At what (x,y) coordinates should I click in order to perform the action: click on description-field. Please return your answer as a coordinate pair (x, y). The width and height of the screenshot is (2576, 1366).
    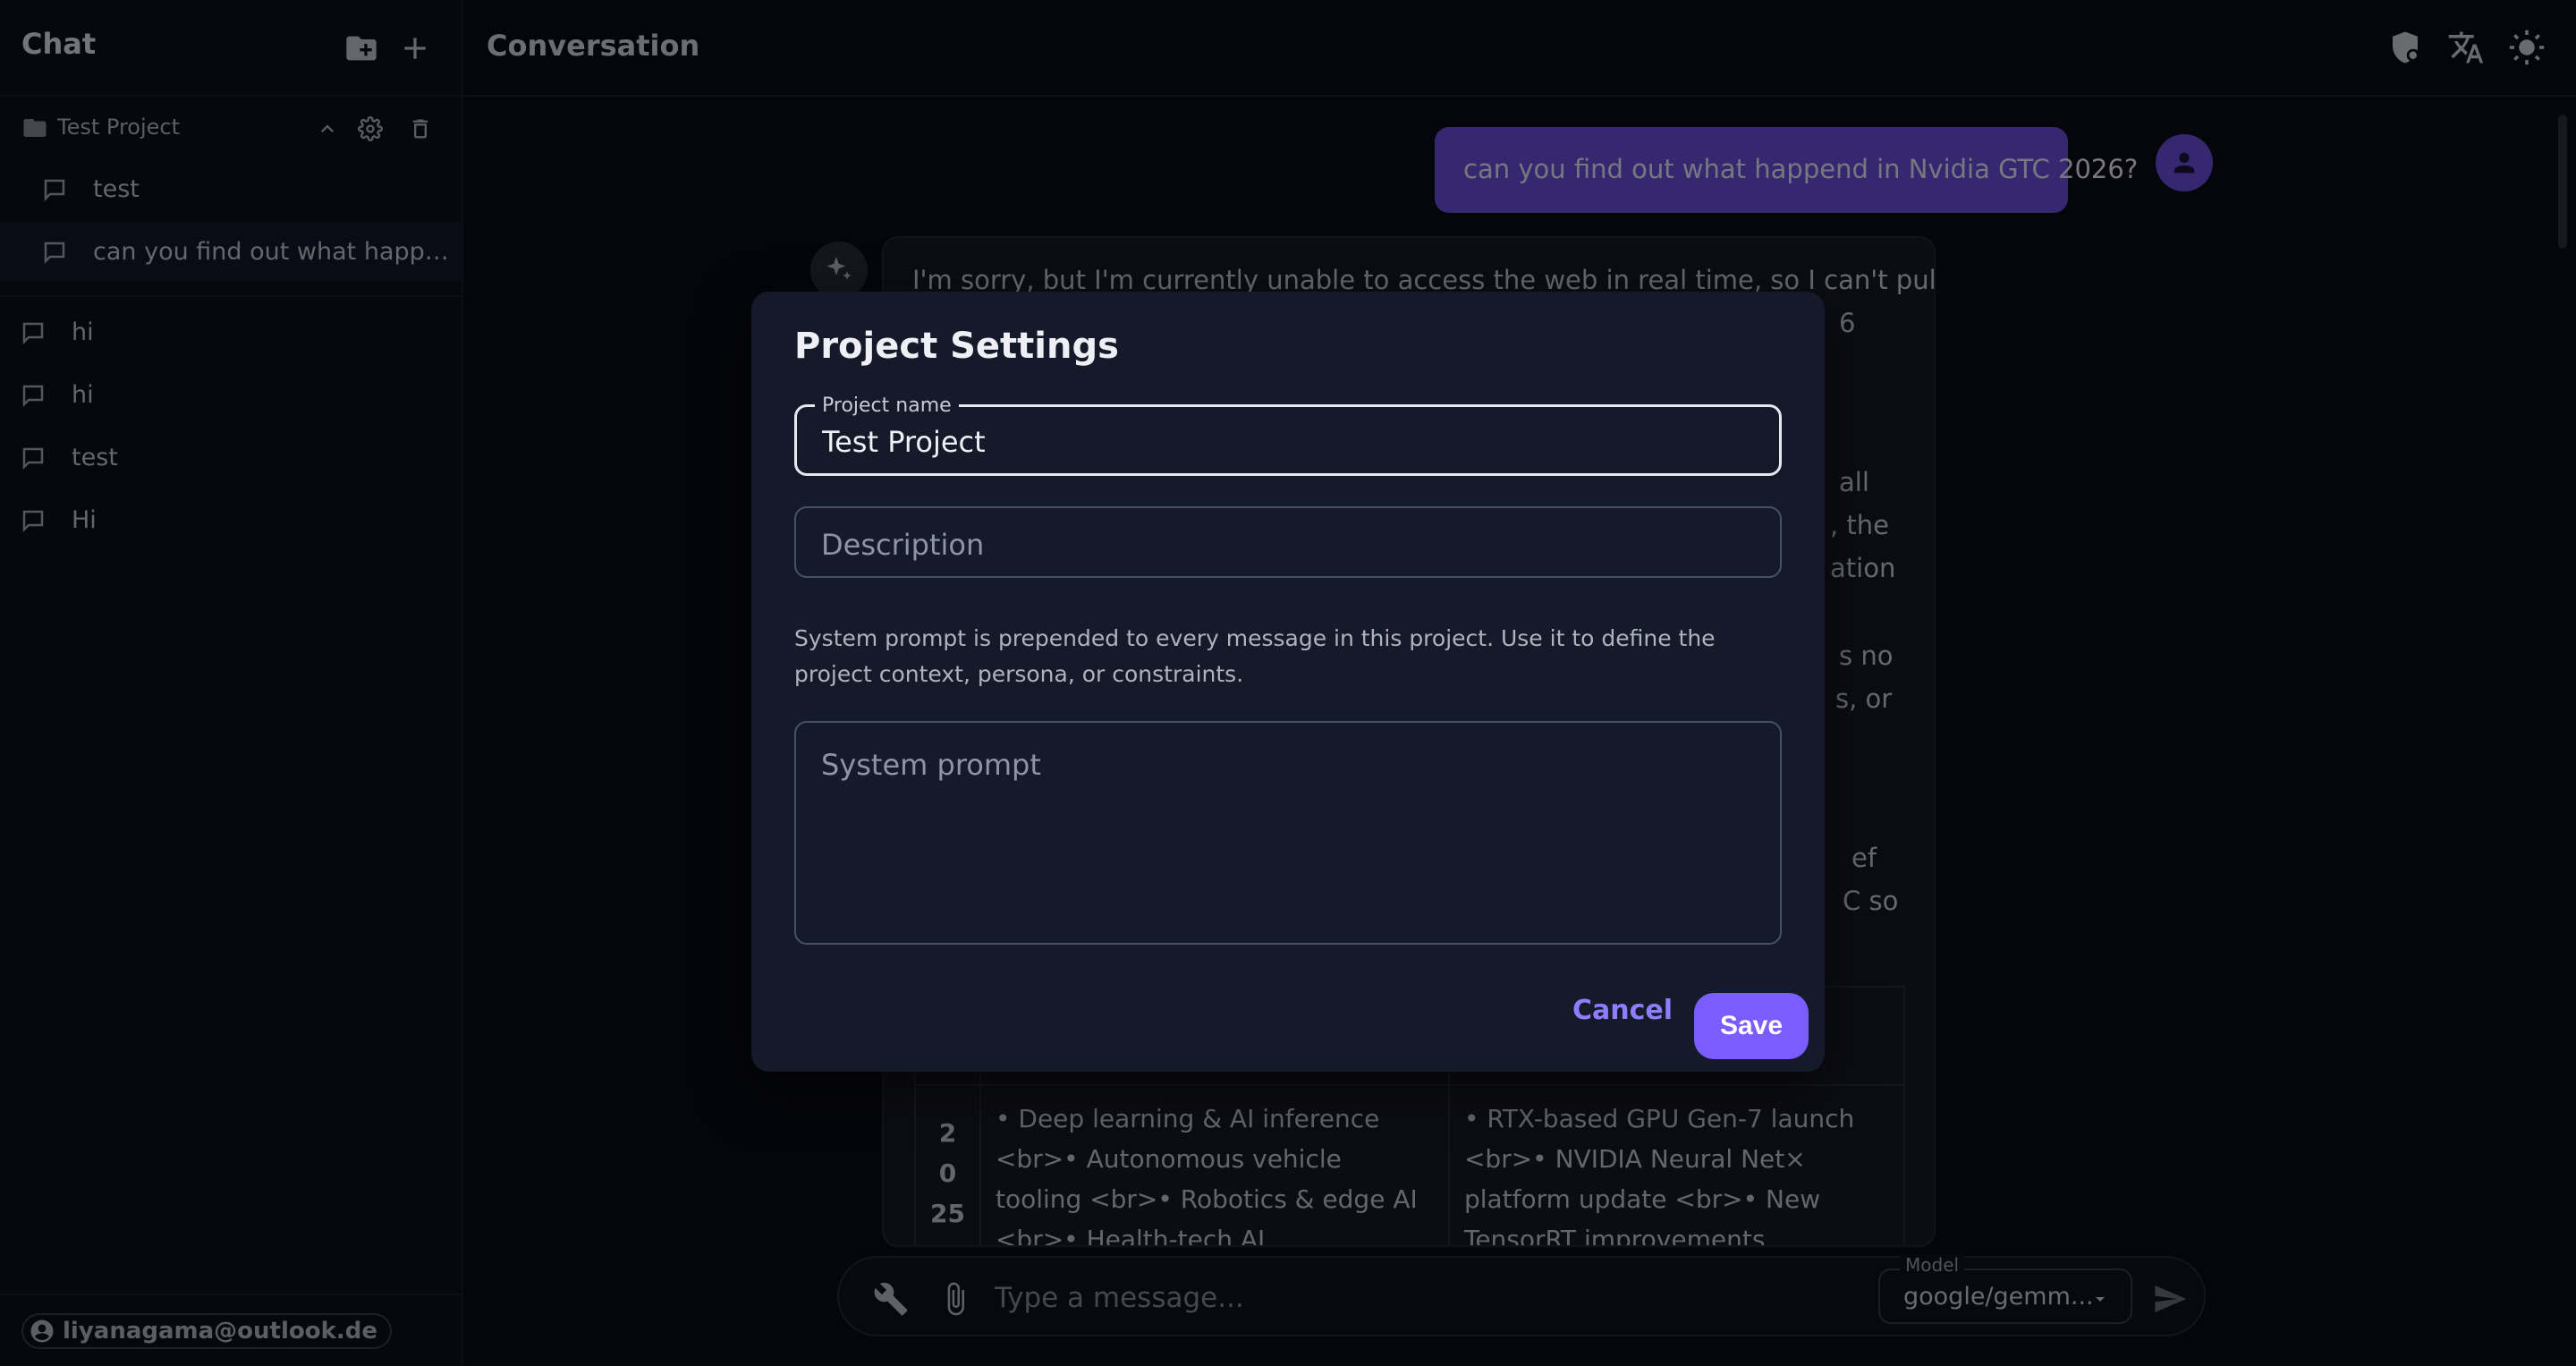
    Looking at the image, I should click on (1288, 542).